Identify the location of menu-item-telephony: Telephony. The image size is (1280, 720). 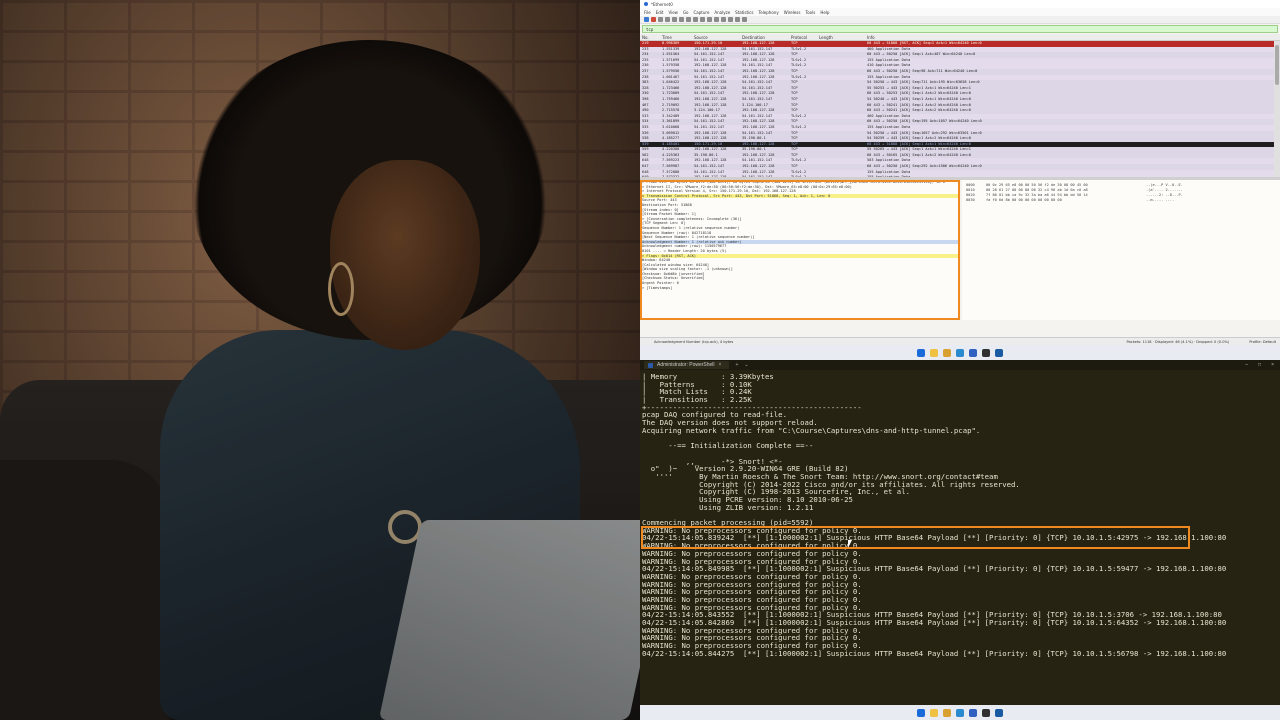
(768, 12).